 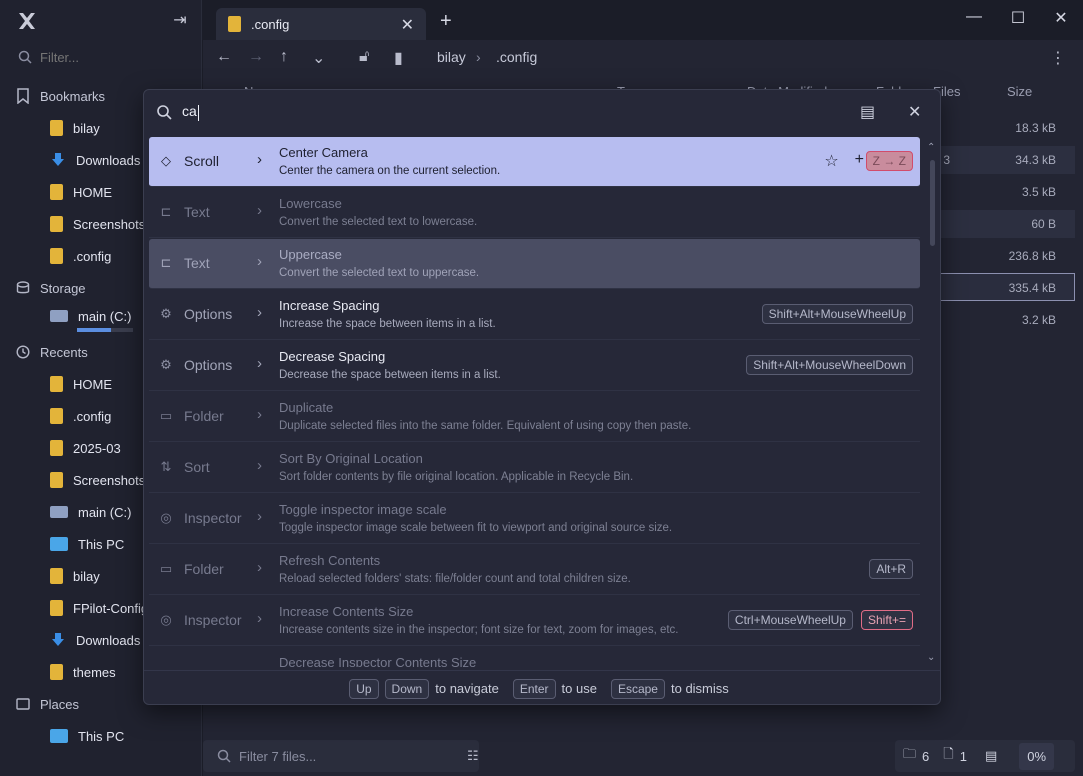 I want to click on up-icon: ↑, so click(x=284, y=57).